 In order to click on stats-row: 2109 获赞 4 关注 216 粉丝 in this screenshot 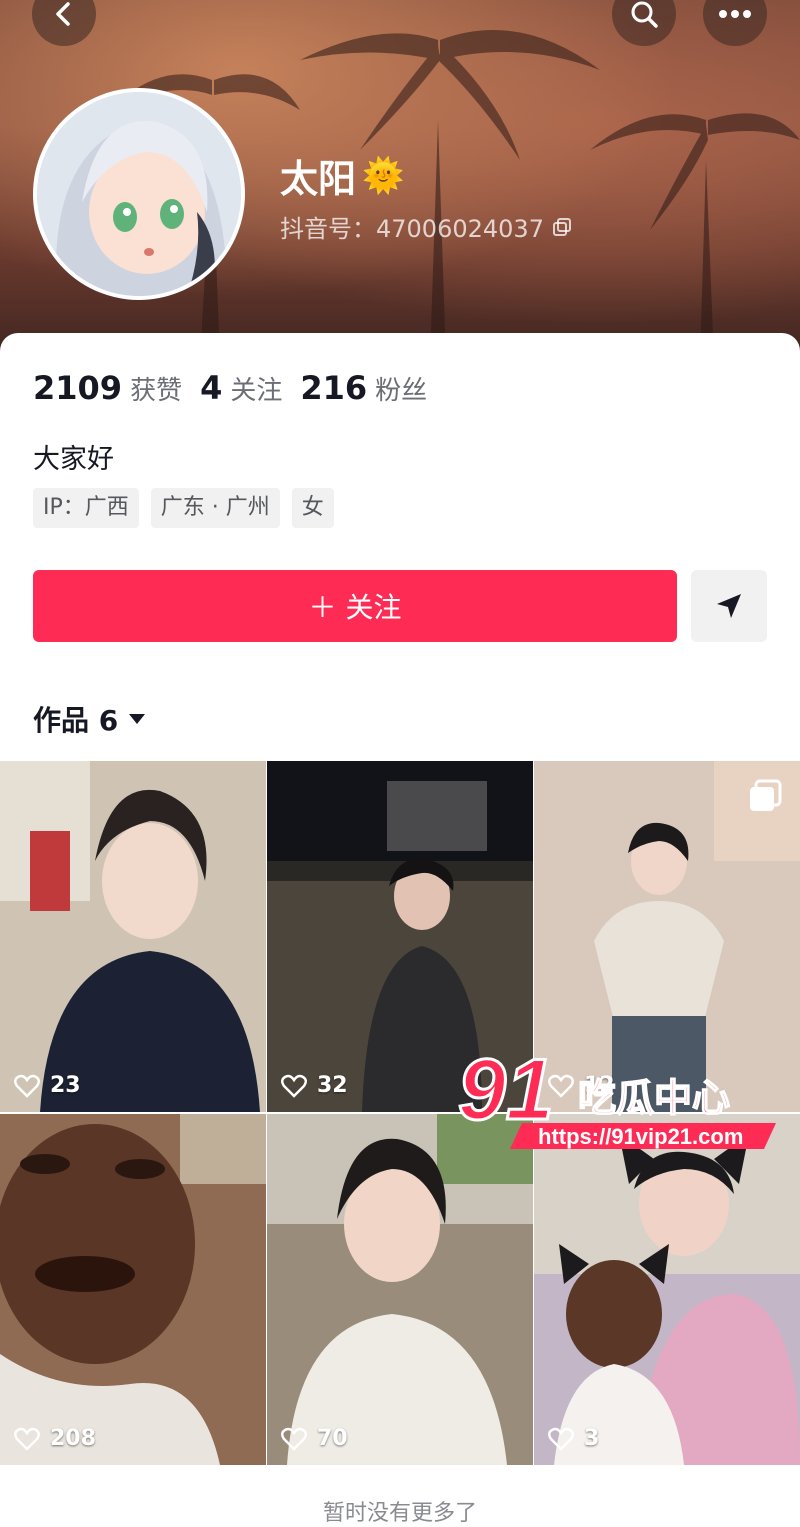, I will do `click(230, 388)`.